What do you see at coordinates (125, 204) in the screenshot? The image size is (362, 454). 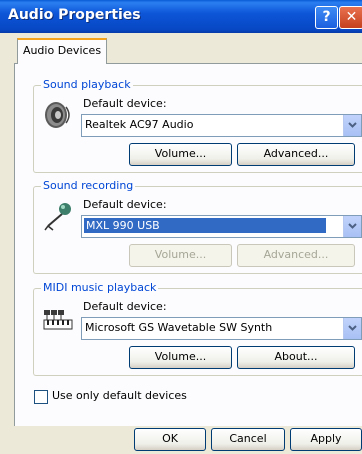 I see `recording-default-device-label: Default device:` at bounding box center [125, 204].